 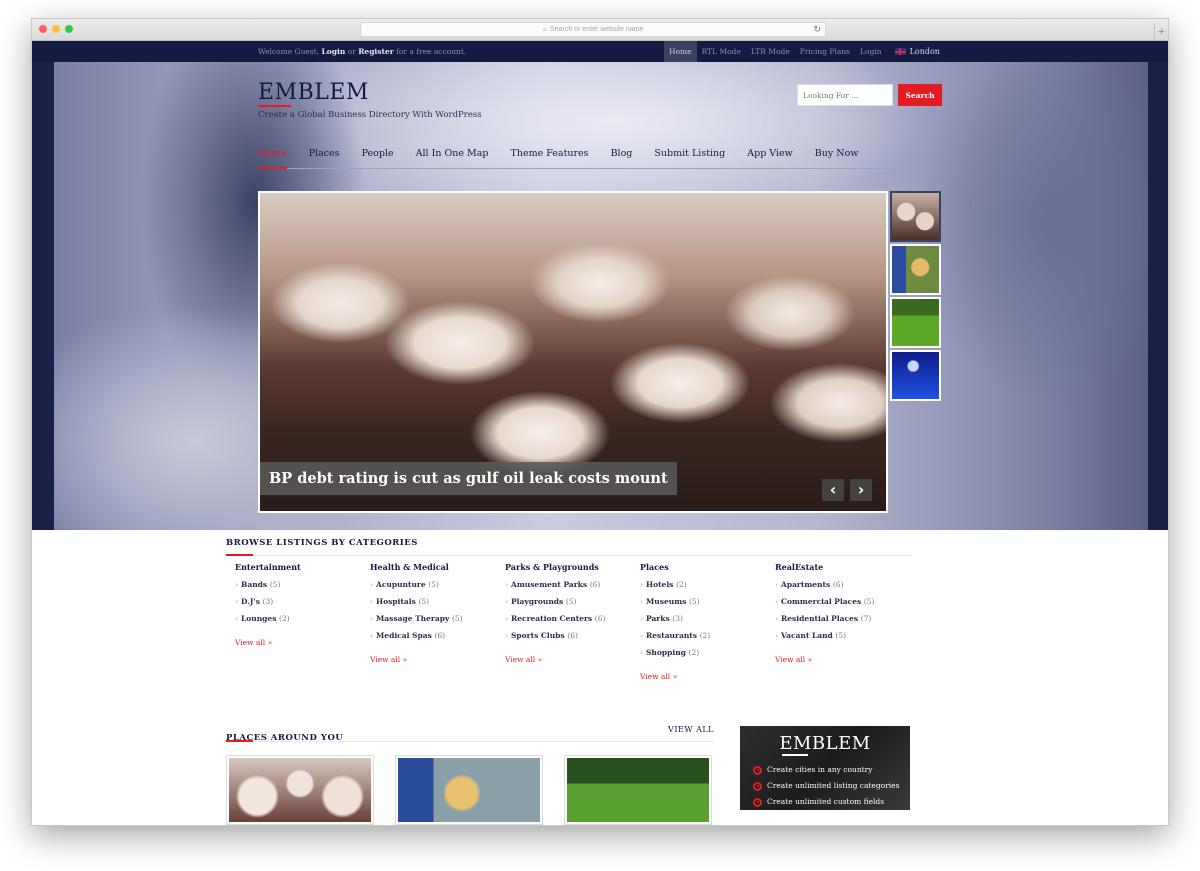 What do you see at coordinates (707, 604) in the screenshot?
I see `category-item: › Museums (5)` at bounding box center [707, 604].